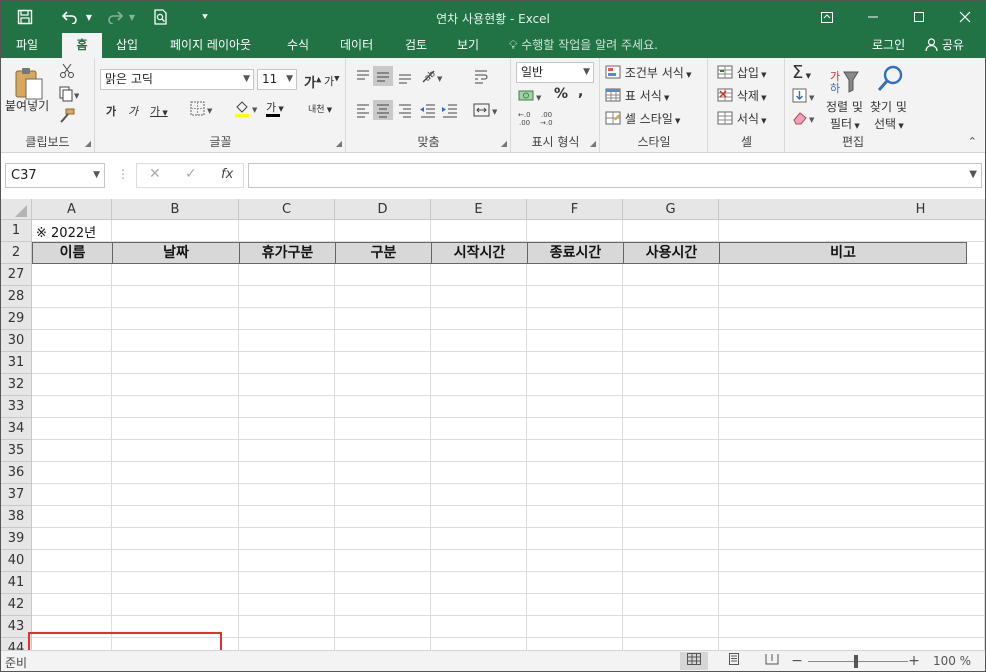 This screenshot has width=986, height=672. Describe the element at coordinates (642, 118) in the screenshot. I see `cell-styles-button: 셀 스타일 ▼` at that location.